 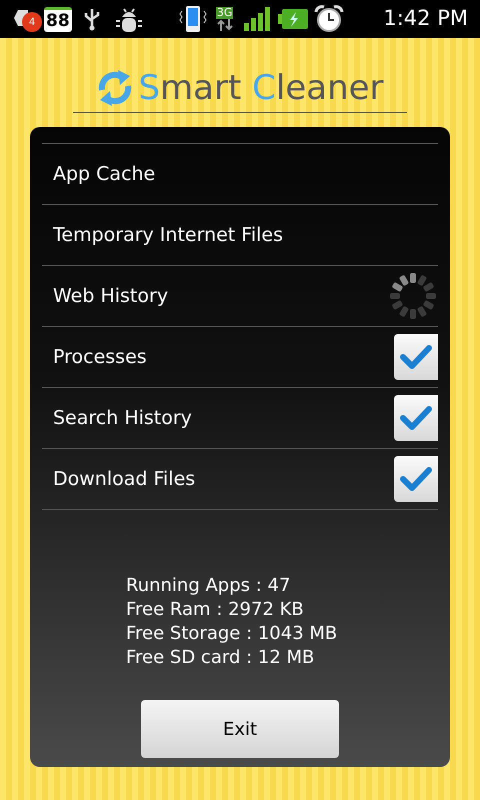 I want to click on option-label: Processes, so click(x=100, y=357).